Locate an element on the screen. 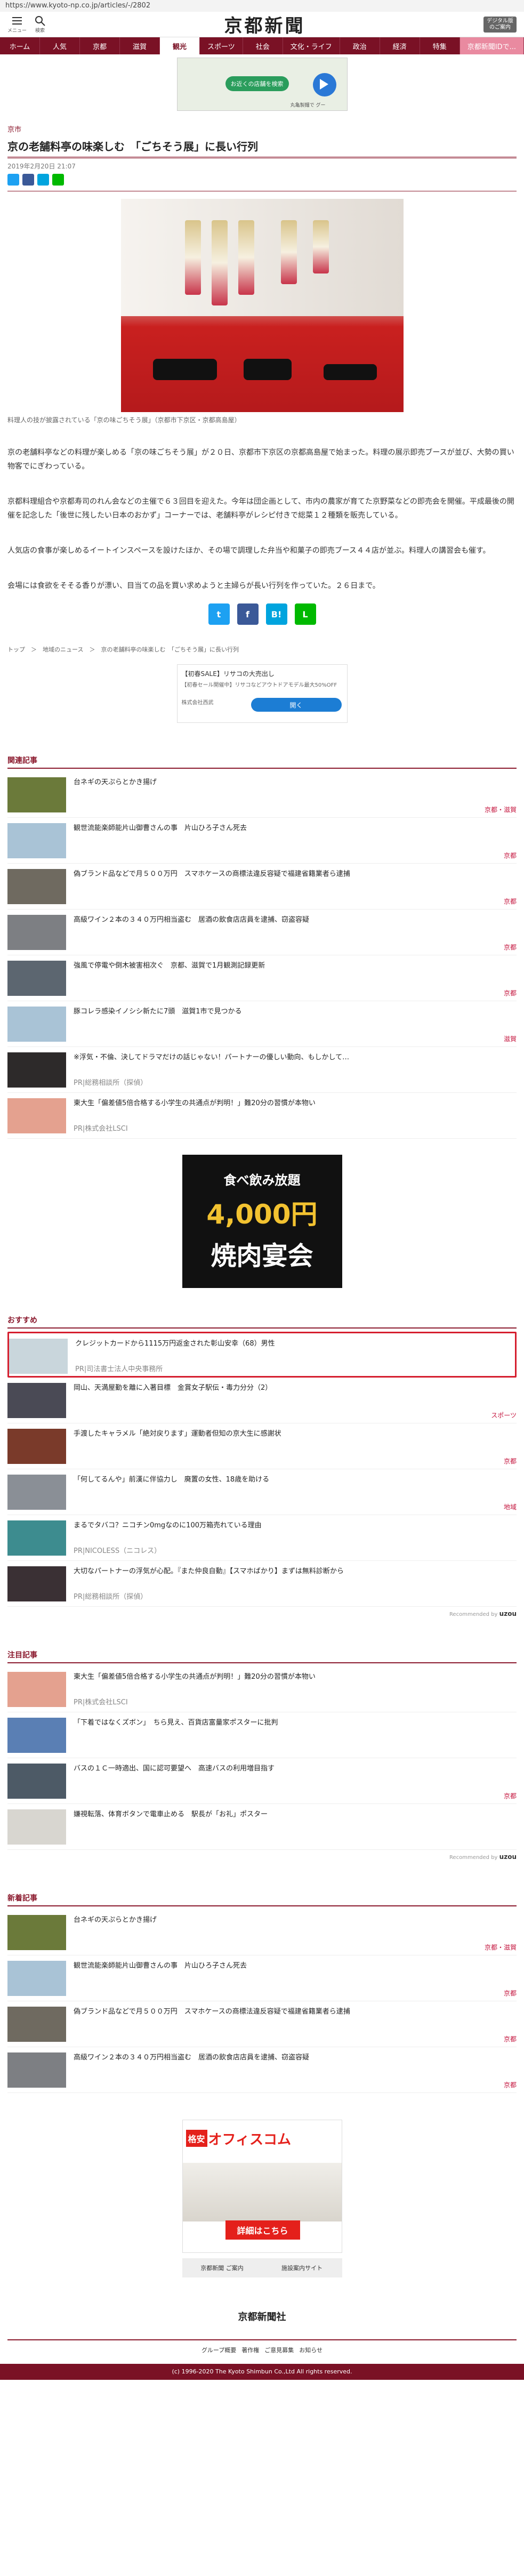 Image resolution: width=524 pixels, height=2576 pixels. search-button: 検索 is located at coordinates (40, 24).